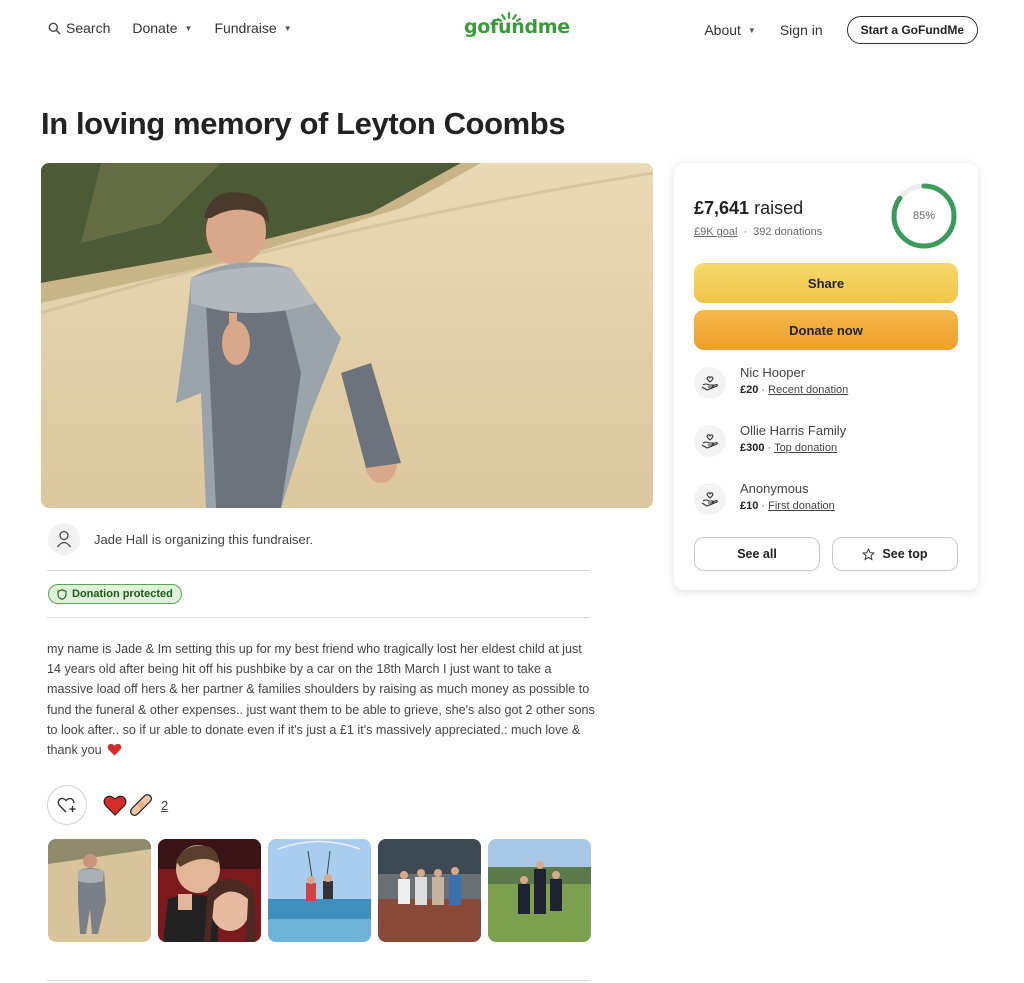  I want to click on donor-tag-link: First donation, so click(801, 506).